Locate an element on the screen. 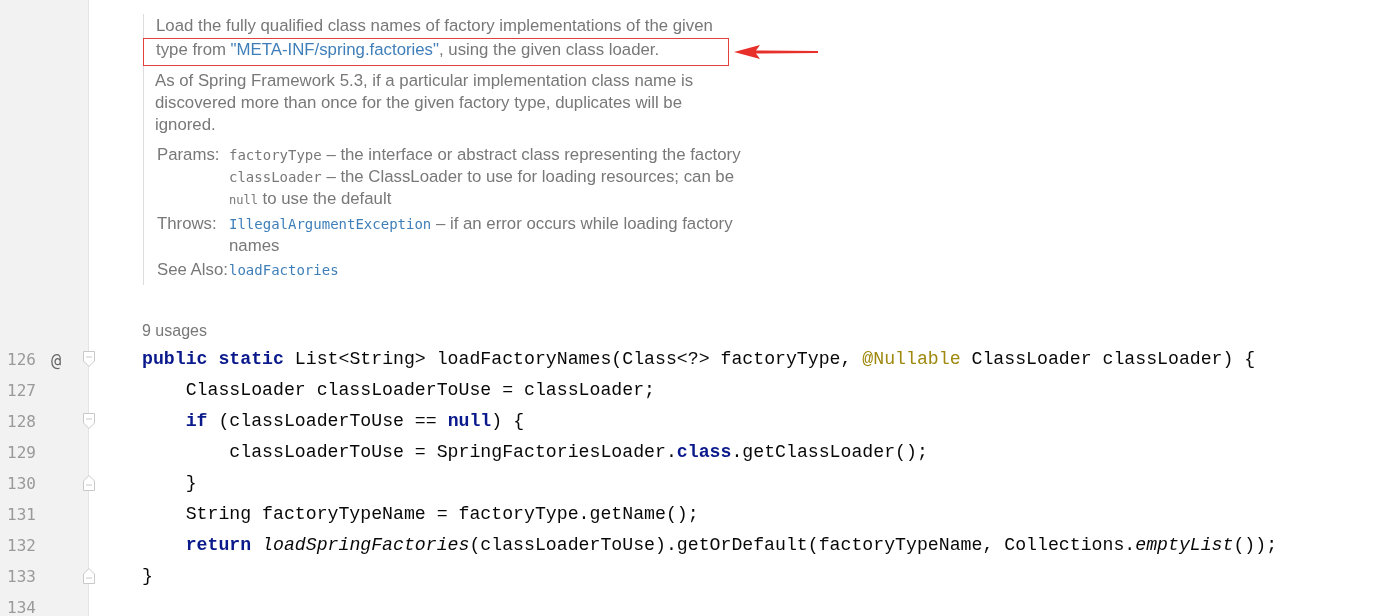 The width and height of the screenshot is (1400, 616). line-number: 129 is located at coordinates (21, 452).